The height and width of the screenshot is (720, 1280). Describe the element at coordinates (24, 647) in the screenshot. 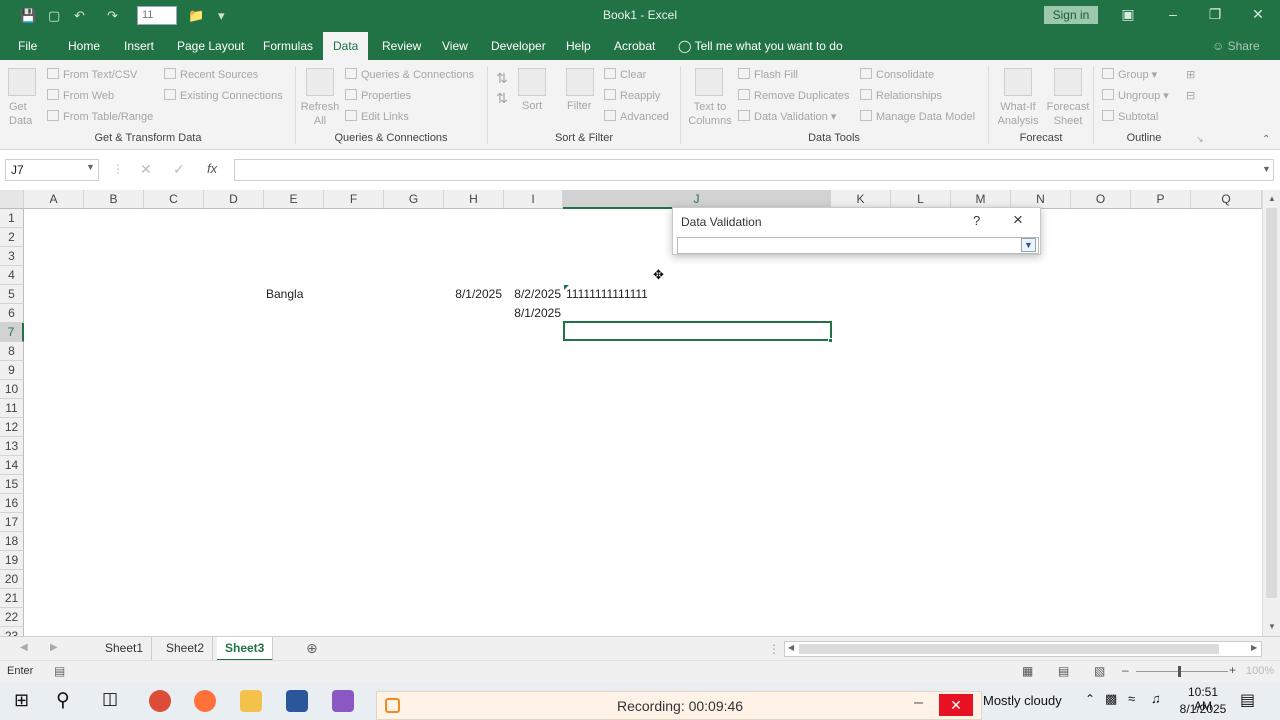

I see `scroll-sheets-left-icon: ◀` at that location.